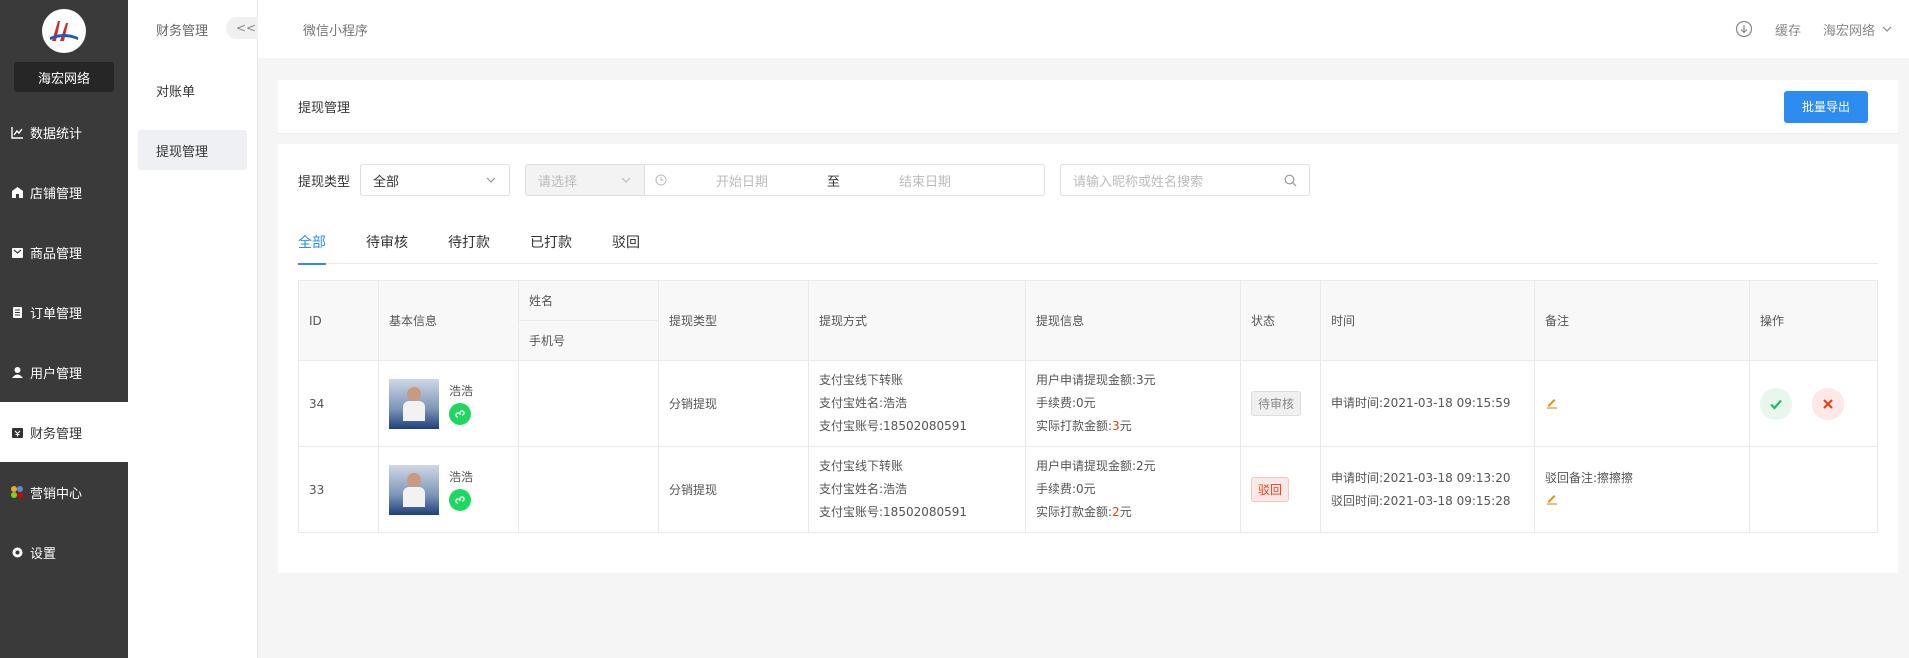  Describe the element at coordinates (834, 182) in the screenshot. I see `range-separator: 至` at that location.